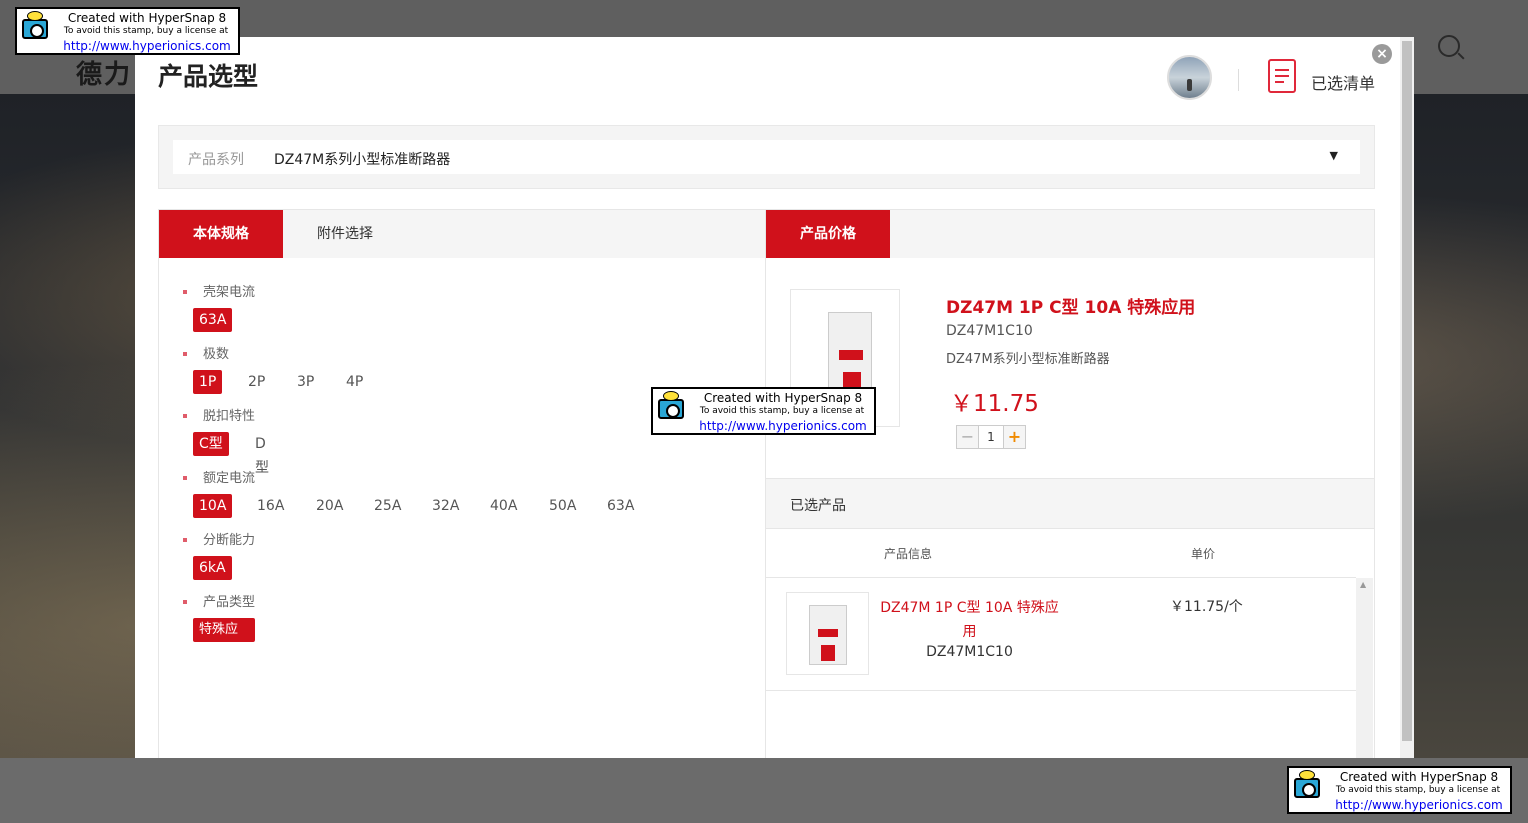 The height and width of the screenshot is (823, 1528). Describe the element at coordinates (989, 331) in the screenshot. I see `product-code: DZ47M1C10` at that location.